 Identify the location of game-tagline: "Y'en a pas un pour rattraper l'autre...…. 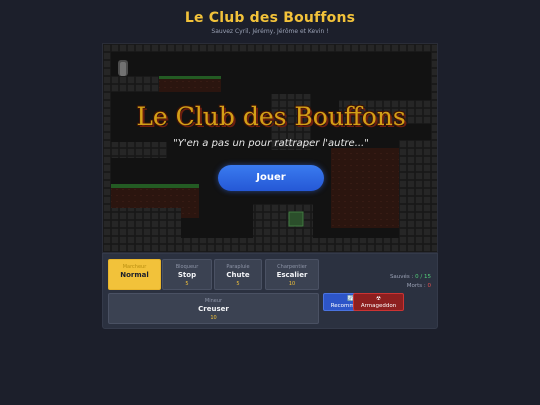
(271, 143).